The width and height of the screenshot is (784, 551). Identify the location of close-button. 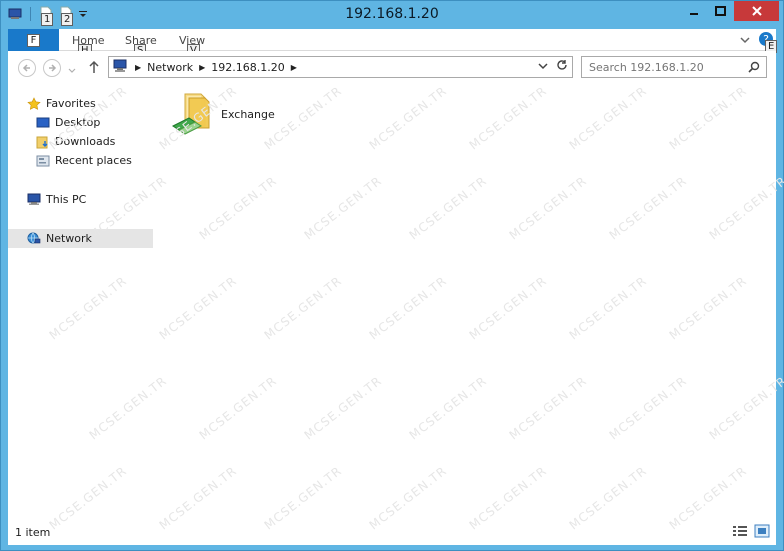
(756, 11).